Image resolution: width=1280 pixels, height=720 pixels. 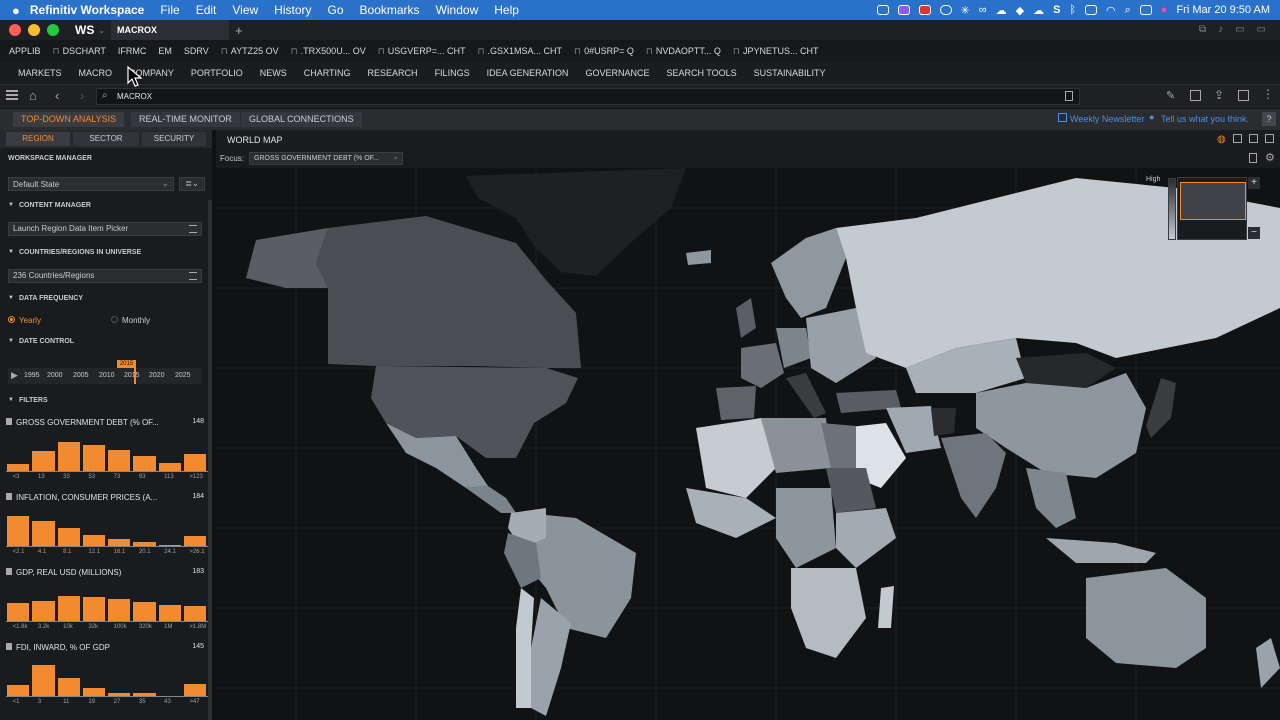 What do you see at coordinates (866, 538) in the screenshot?
I see `country-east-africa` at bounding box center [866, 538].